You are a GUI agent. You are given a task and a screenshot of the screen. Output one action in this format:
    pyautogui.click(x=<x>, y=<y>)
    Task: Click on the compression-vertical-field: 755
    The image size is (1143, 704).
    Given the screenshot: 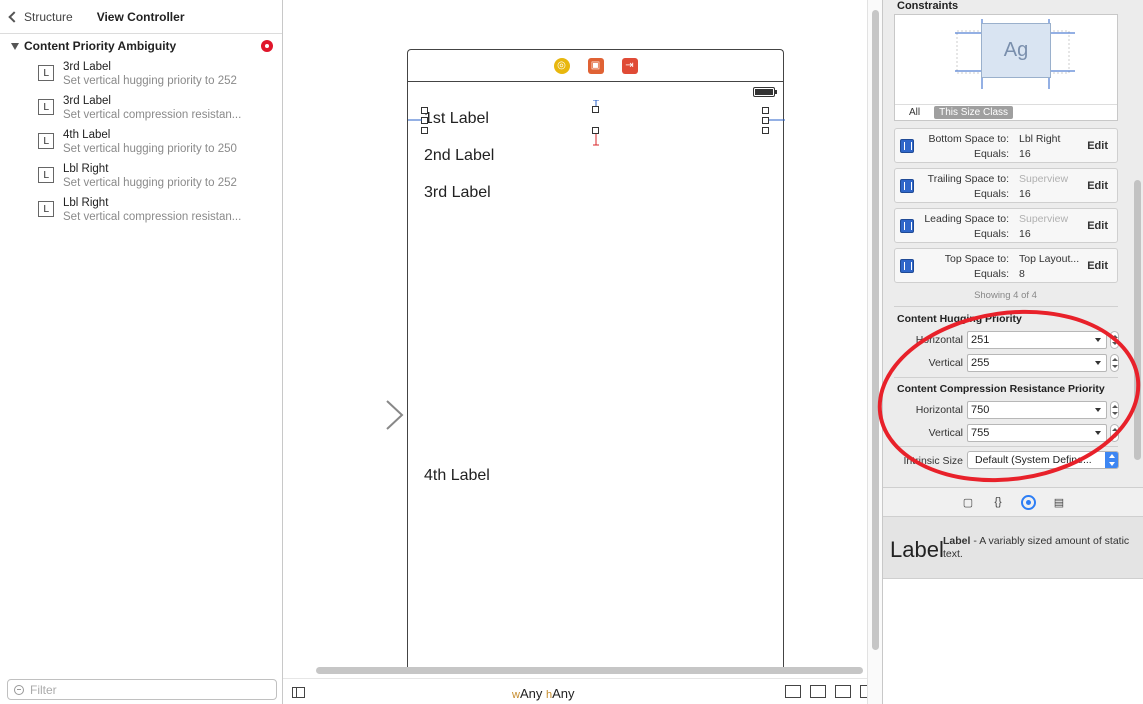 What is the action you would take?
    pyautogui.click(x=1037, y=433)
    